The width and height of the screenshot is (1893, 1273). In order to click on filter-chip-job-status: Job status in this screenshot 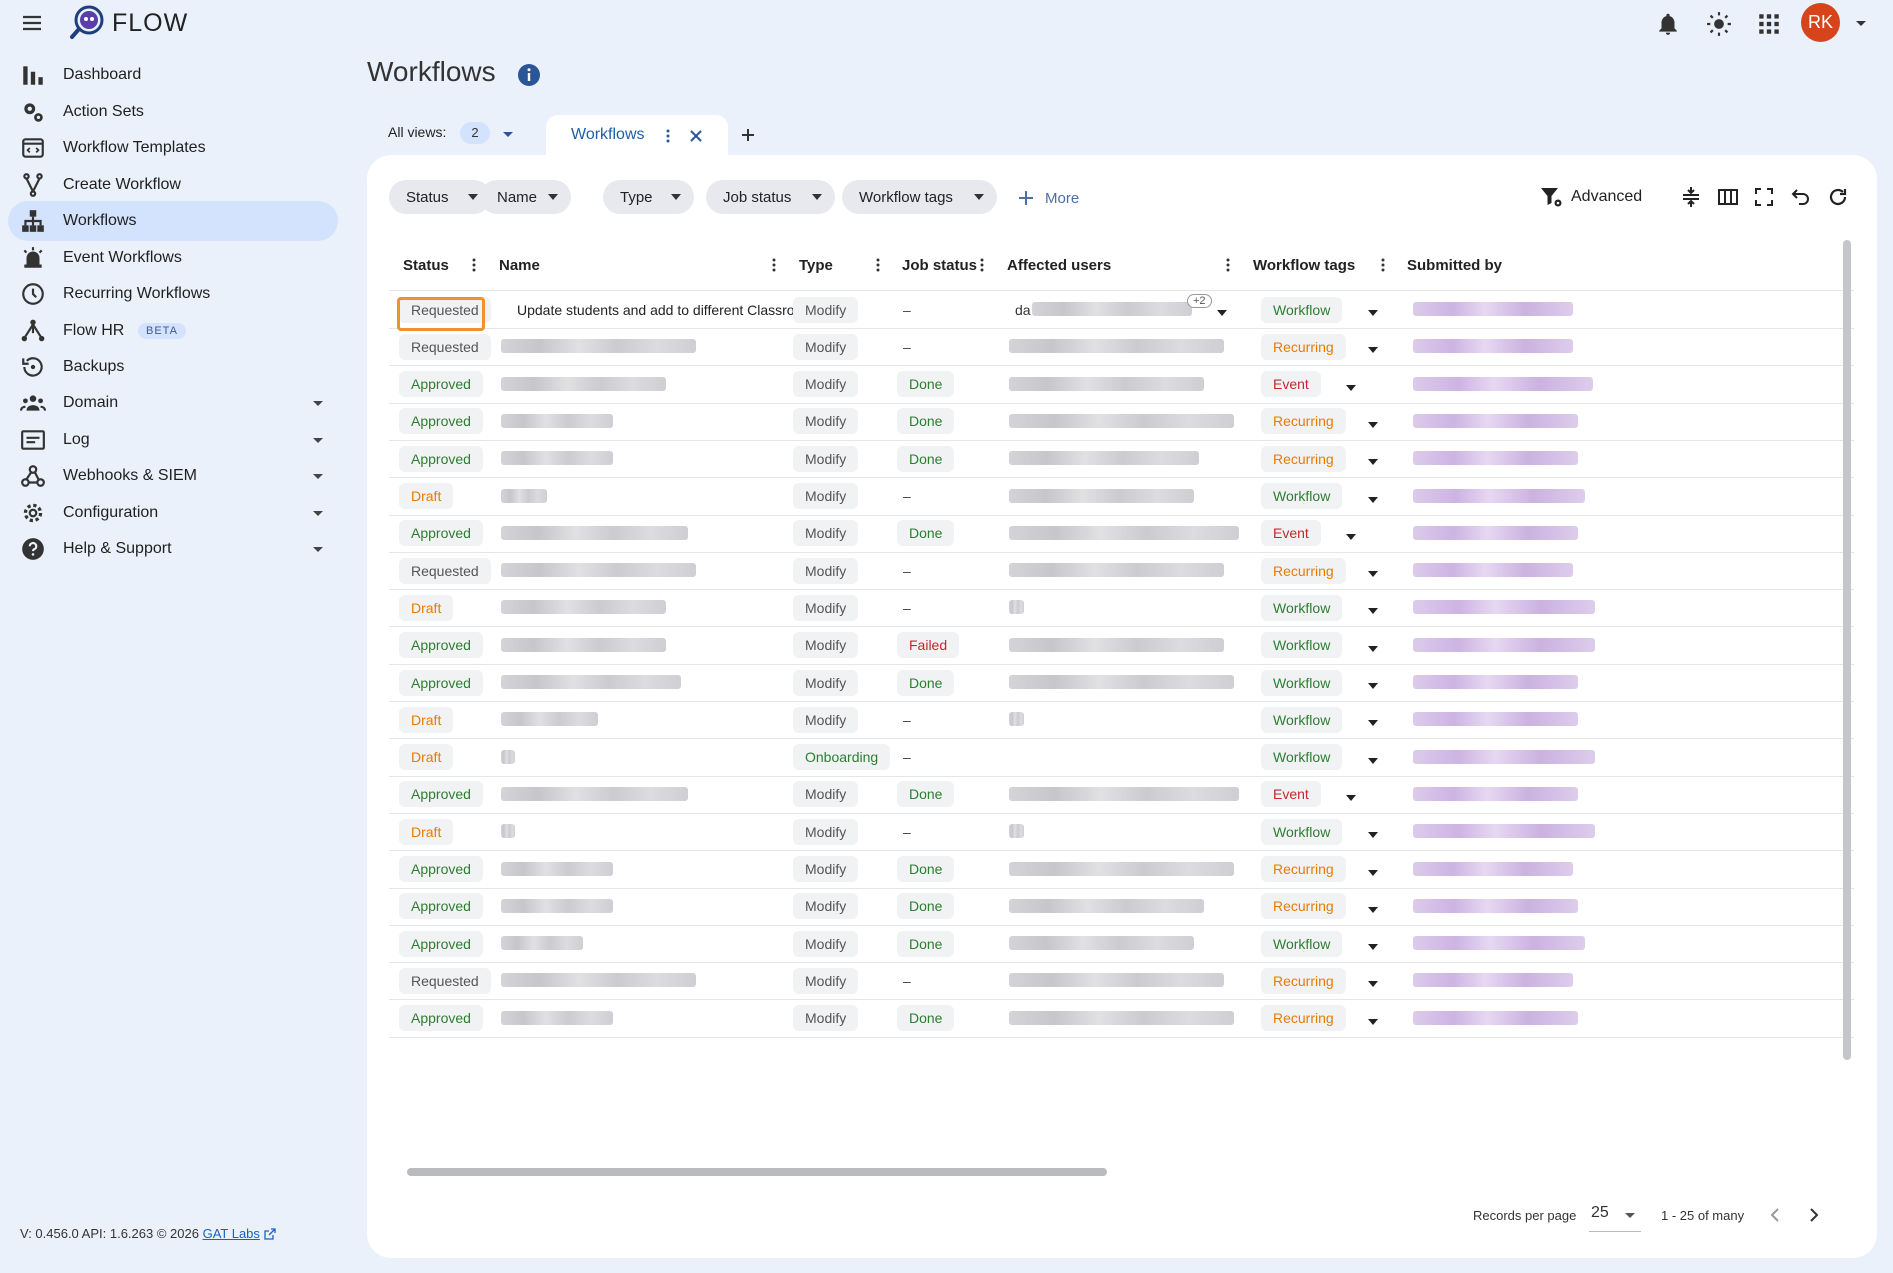, I will do `click(770, 197)`.